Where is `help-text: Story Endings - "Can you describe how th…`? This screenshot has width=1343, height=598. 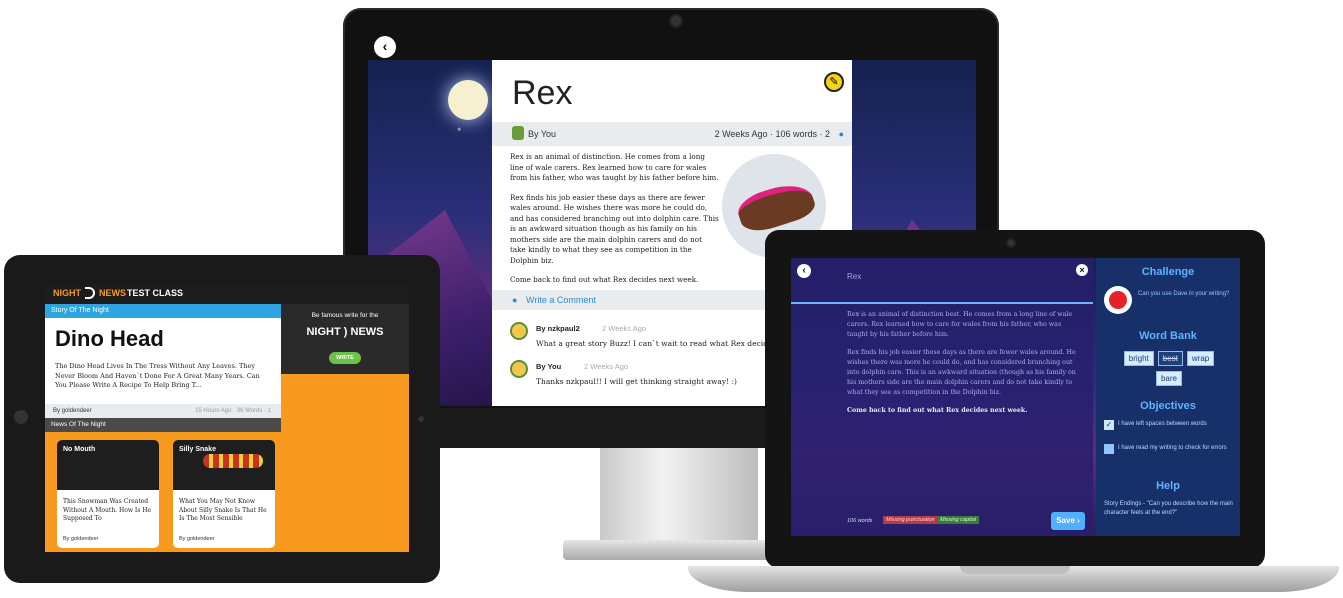 help-text: Story Endings - "Can you describe how th… is located at coordinates (1168, 508).